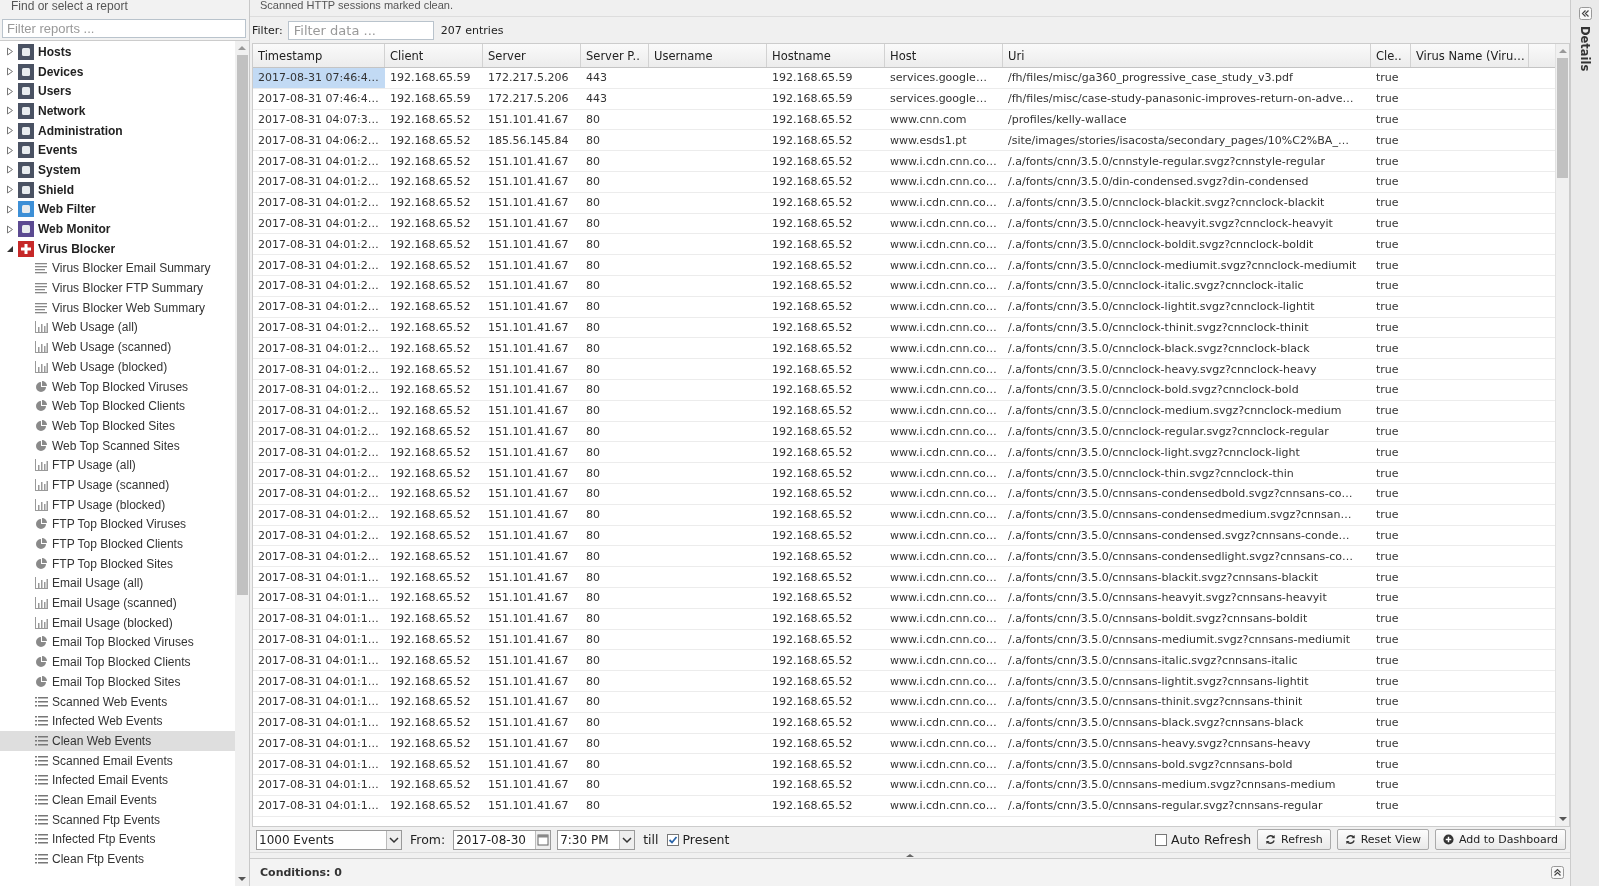  What do you see at coordinates (59, 169) in the screenshot?
I see `category-item: System` at bounding box center [59, 169].